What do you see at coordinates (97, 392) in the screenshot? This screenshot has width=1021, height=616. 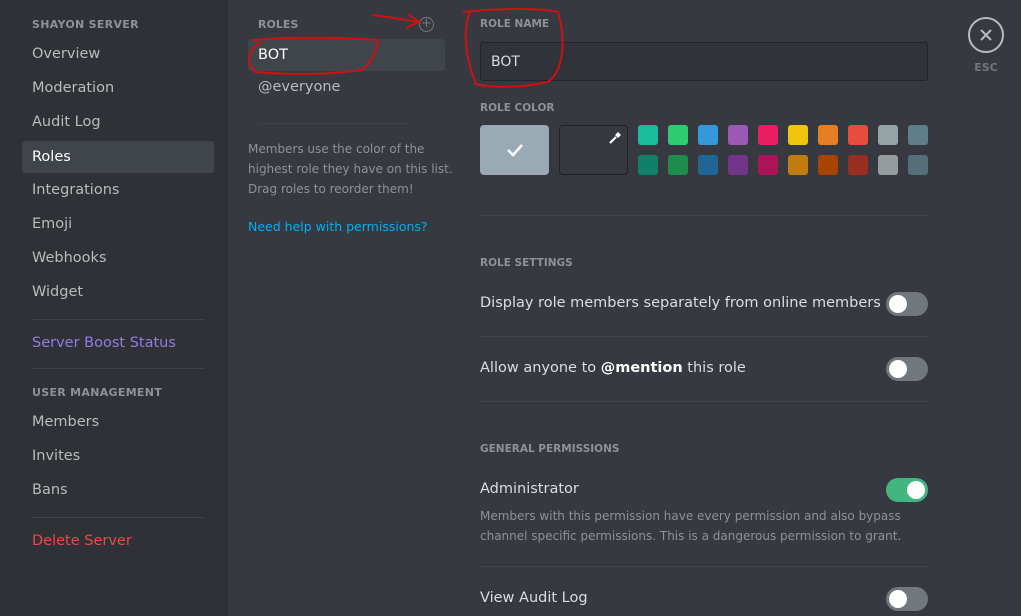 I see `user-management-header: USER MANAGEMENT` at bounding box center [97, 392].